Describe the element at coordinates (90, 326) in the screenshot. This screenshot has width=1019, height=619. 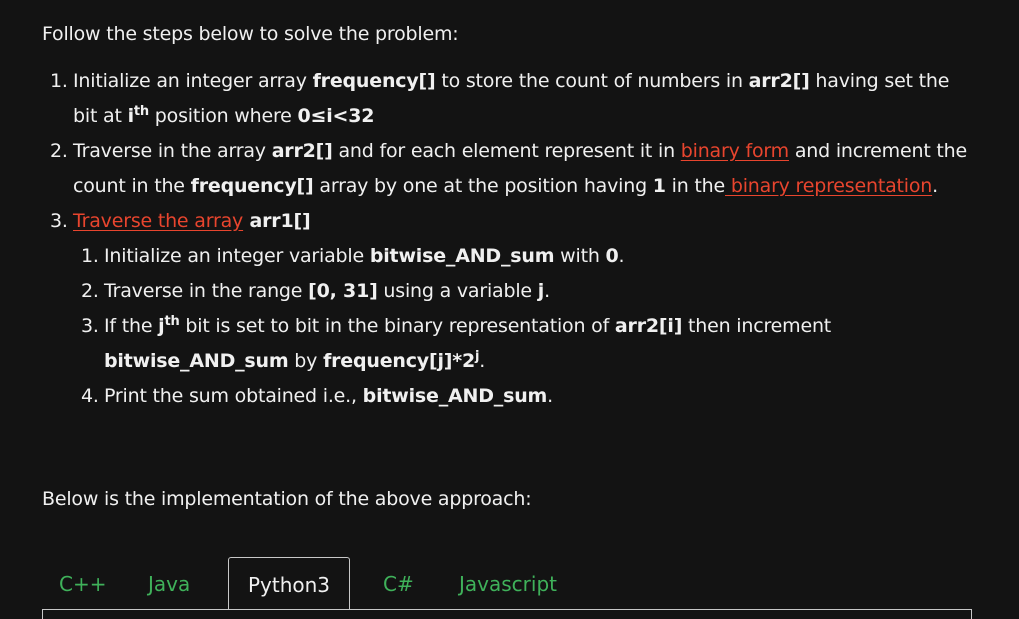
I see `substep-number: 3.` at that location.